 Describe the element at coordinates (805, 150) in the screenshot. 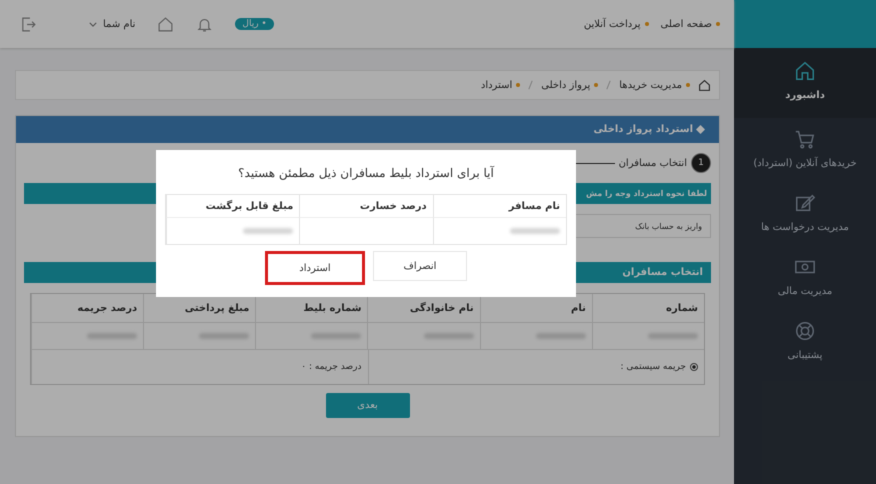

I see `sidebar-item: خریدهای آنلاین (استرداد)` at that location.